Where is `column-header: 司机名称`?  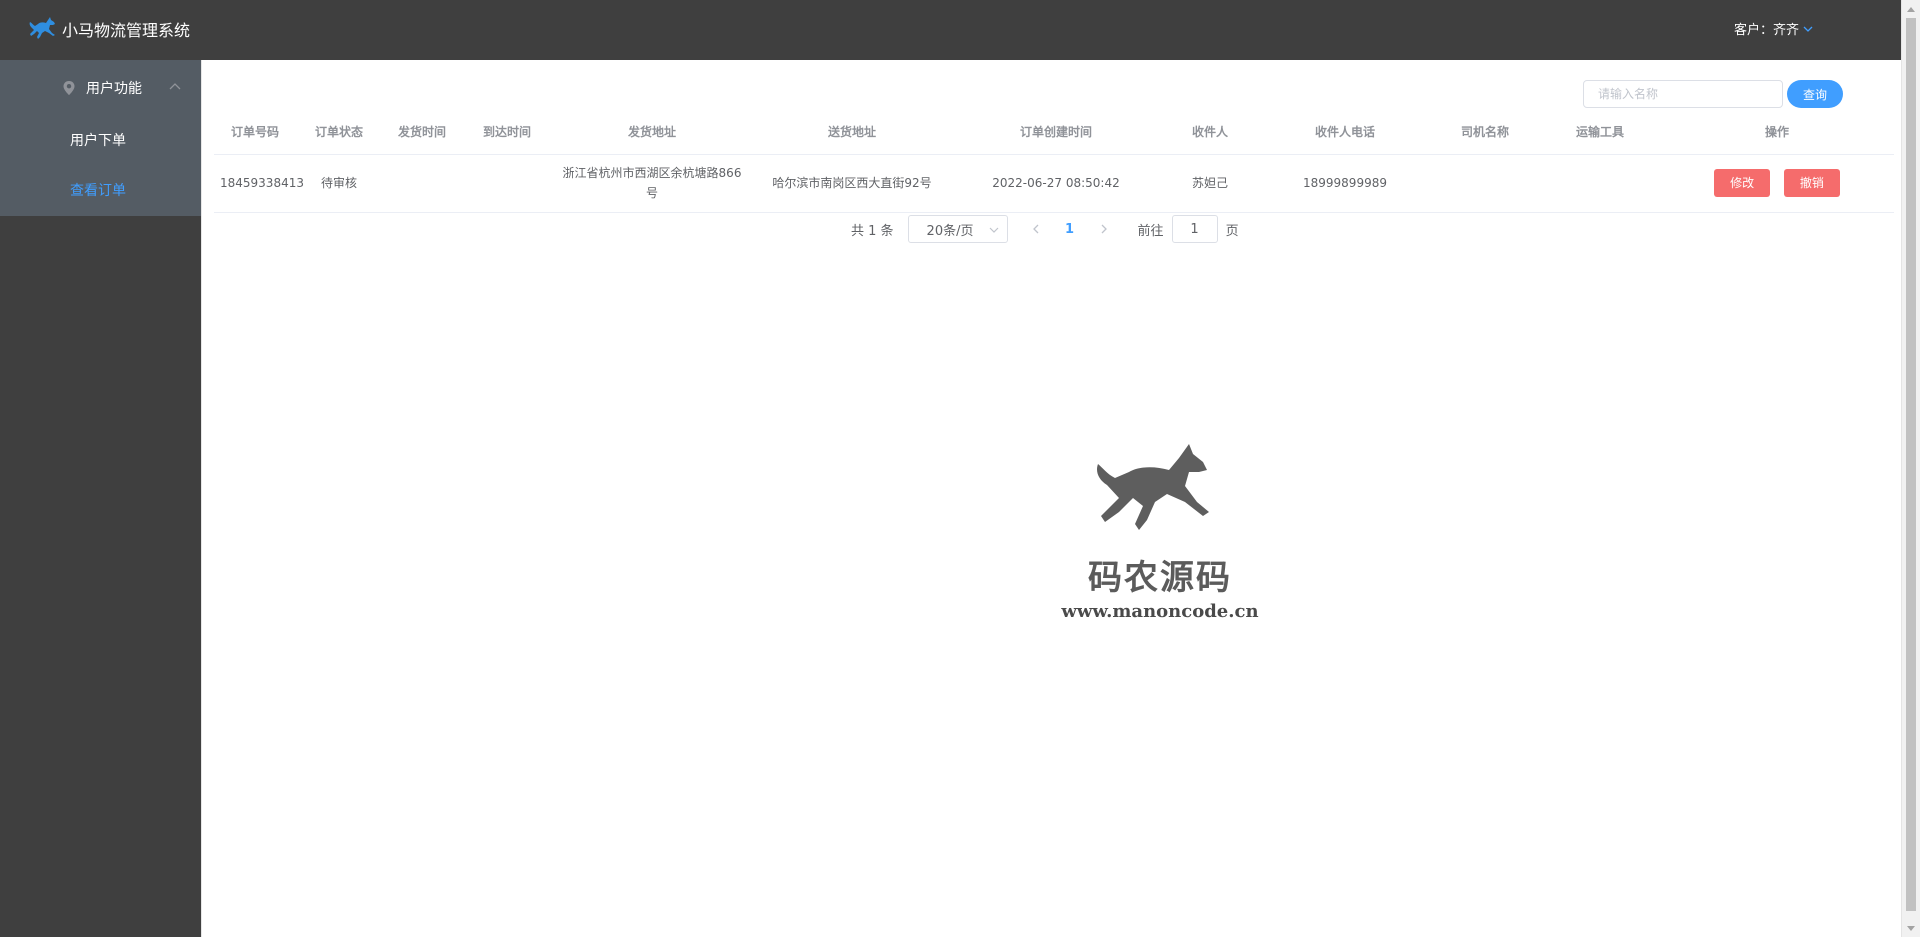
column-header: 司机名称 is located at coordinates (1485, 132).